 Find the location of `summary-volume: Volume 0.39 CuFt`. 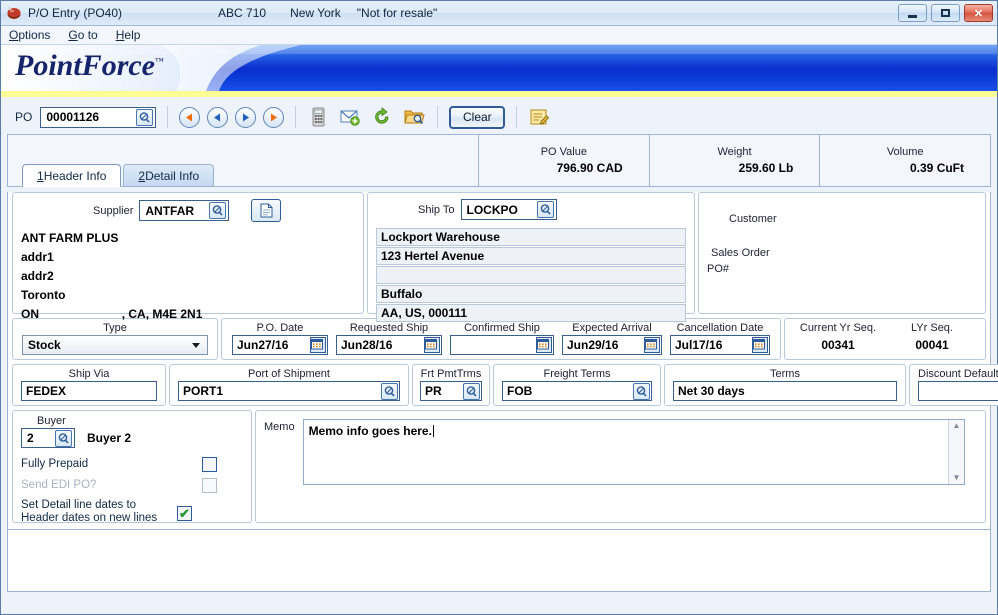

summary-volume: Volume 0.39 CuFt is located at coordinates (904, 160).